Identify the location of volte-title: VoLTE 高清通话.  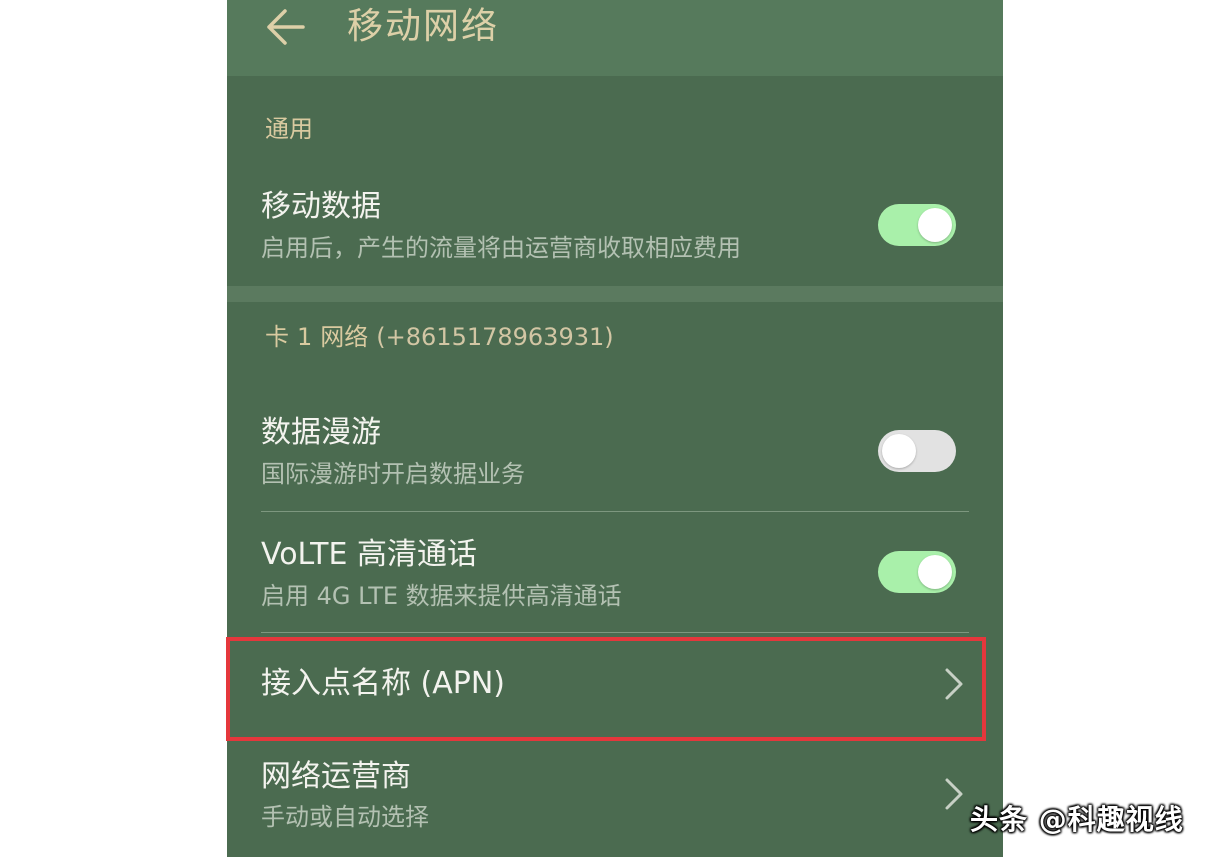
(369, 554).